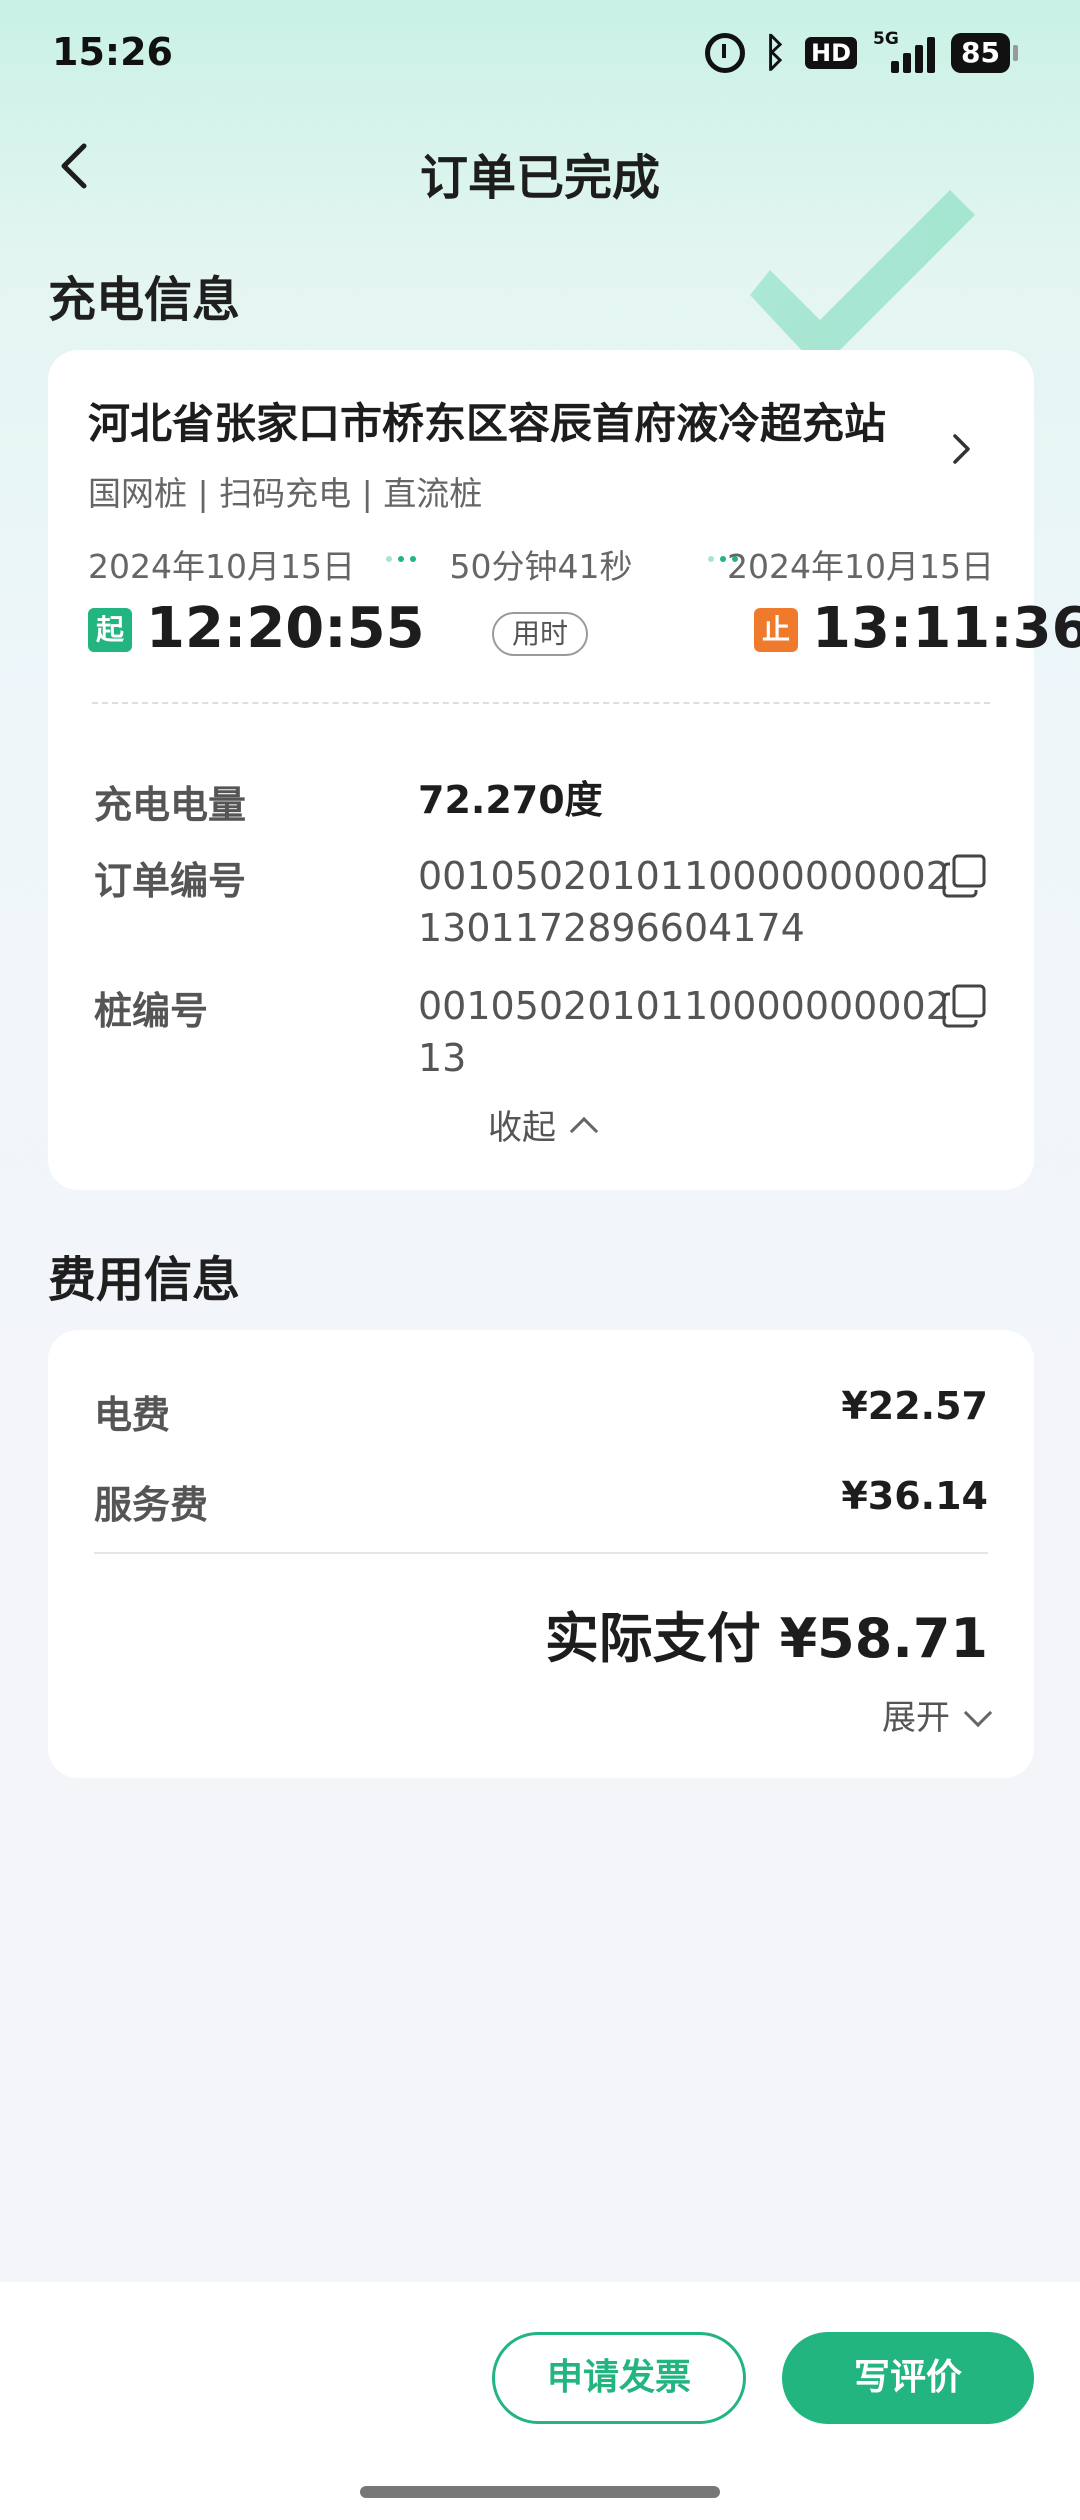 This screenshot has height=2520, width=1080. I want to click on write-review-button: 写评价, so click(908, 2378).